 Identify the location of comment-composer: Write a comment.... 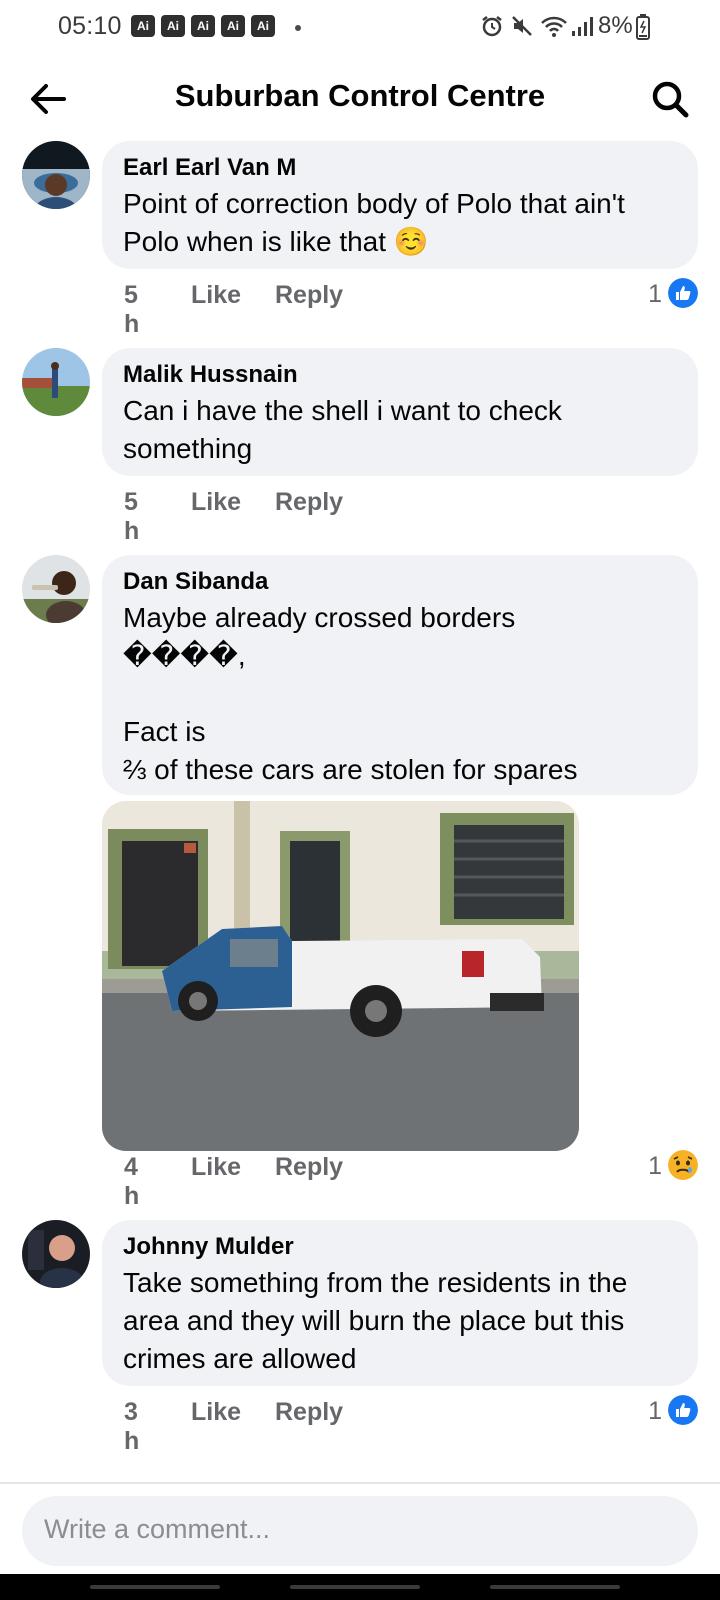
(360, 1531).